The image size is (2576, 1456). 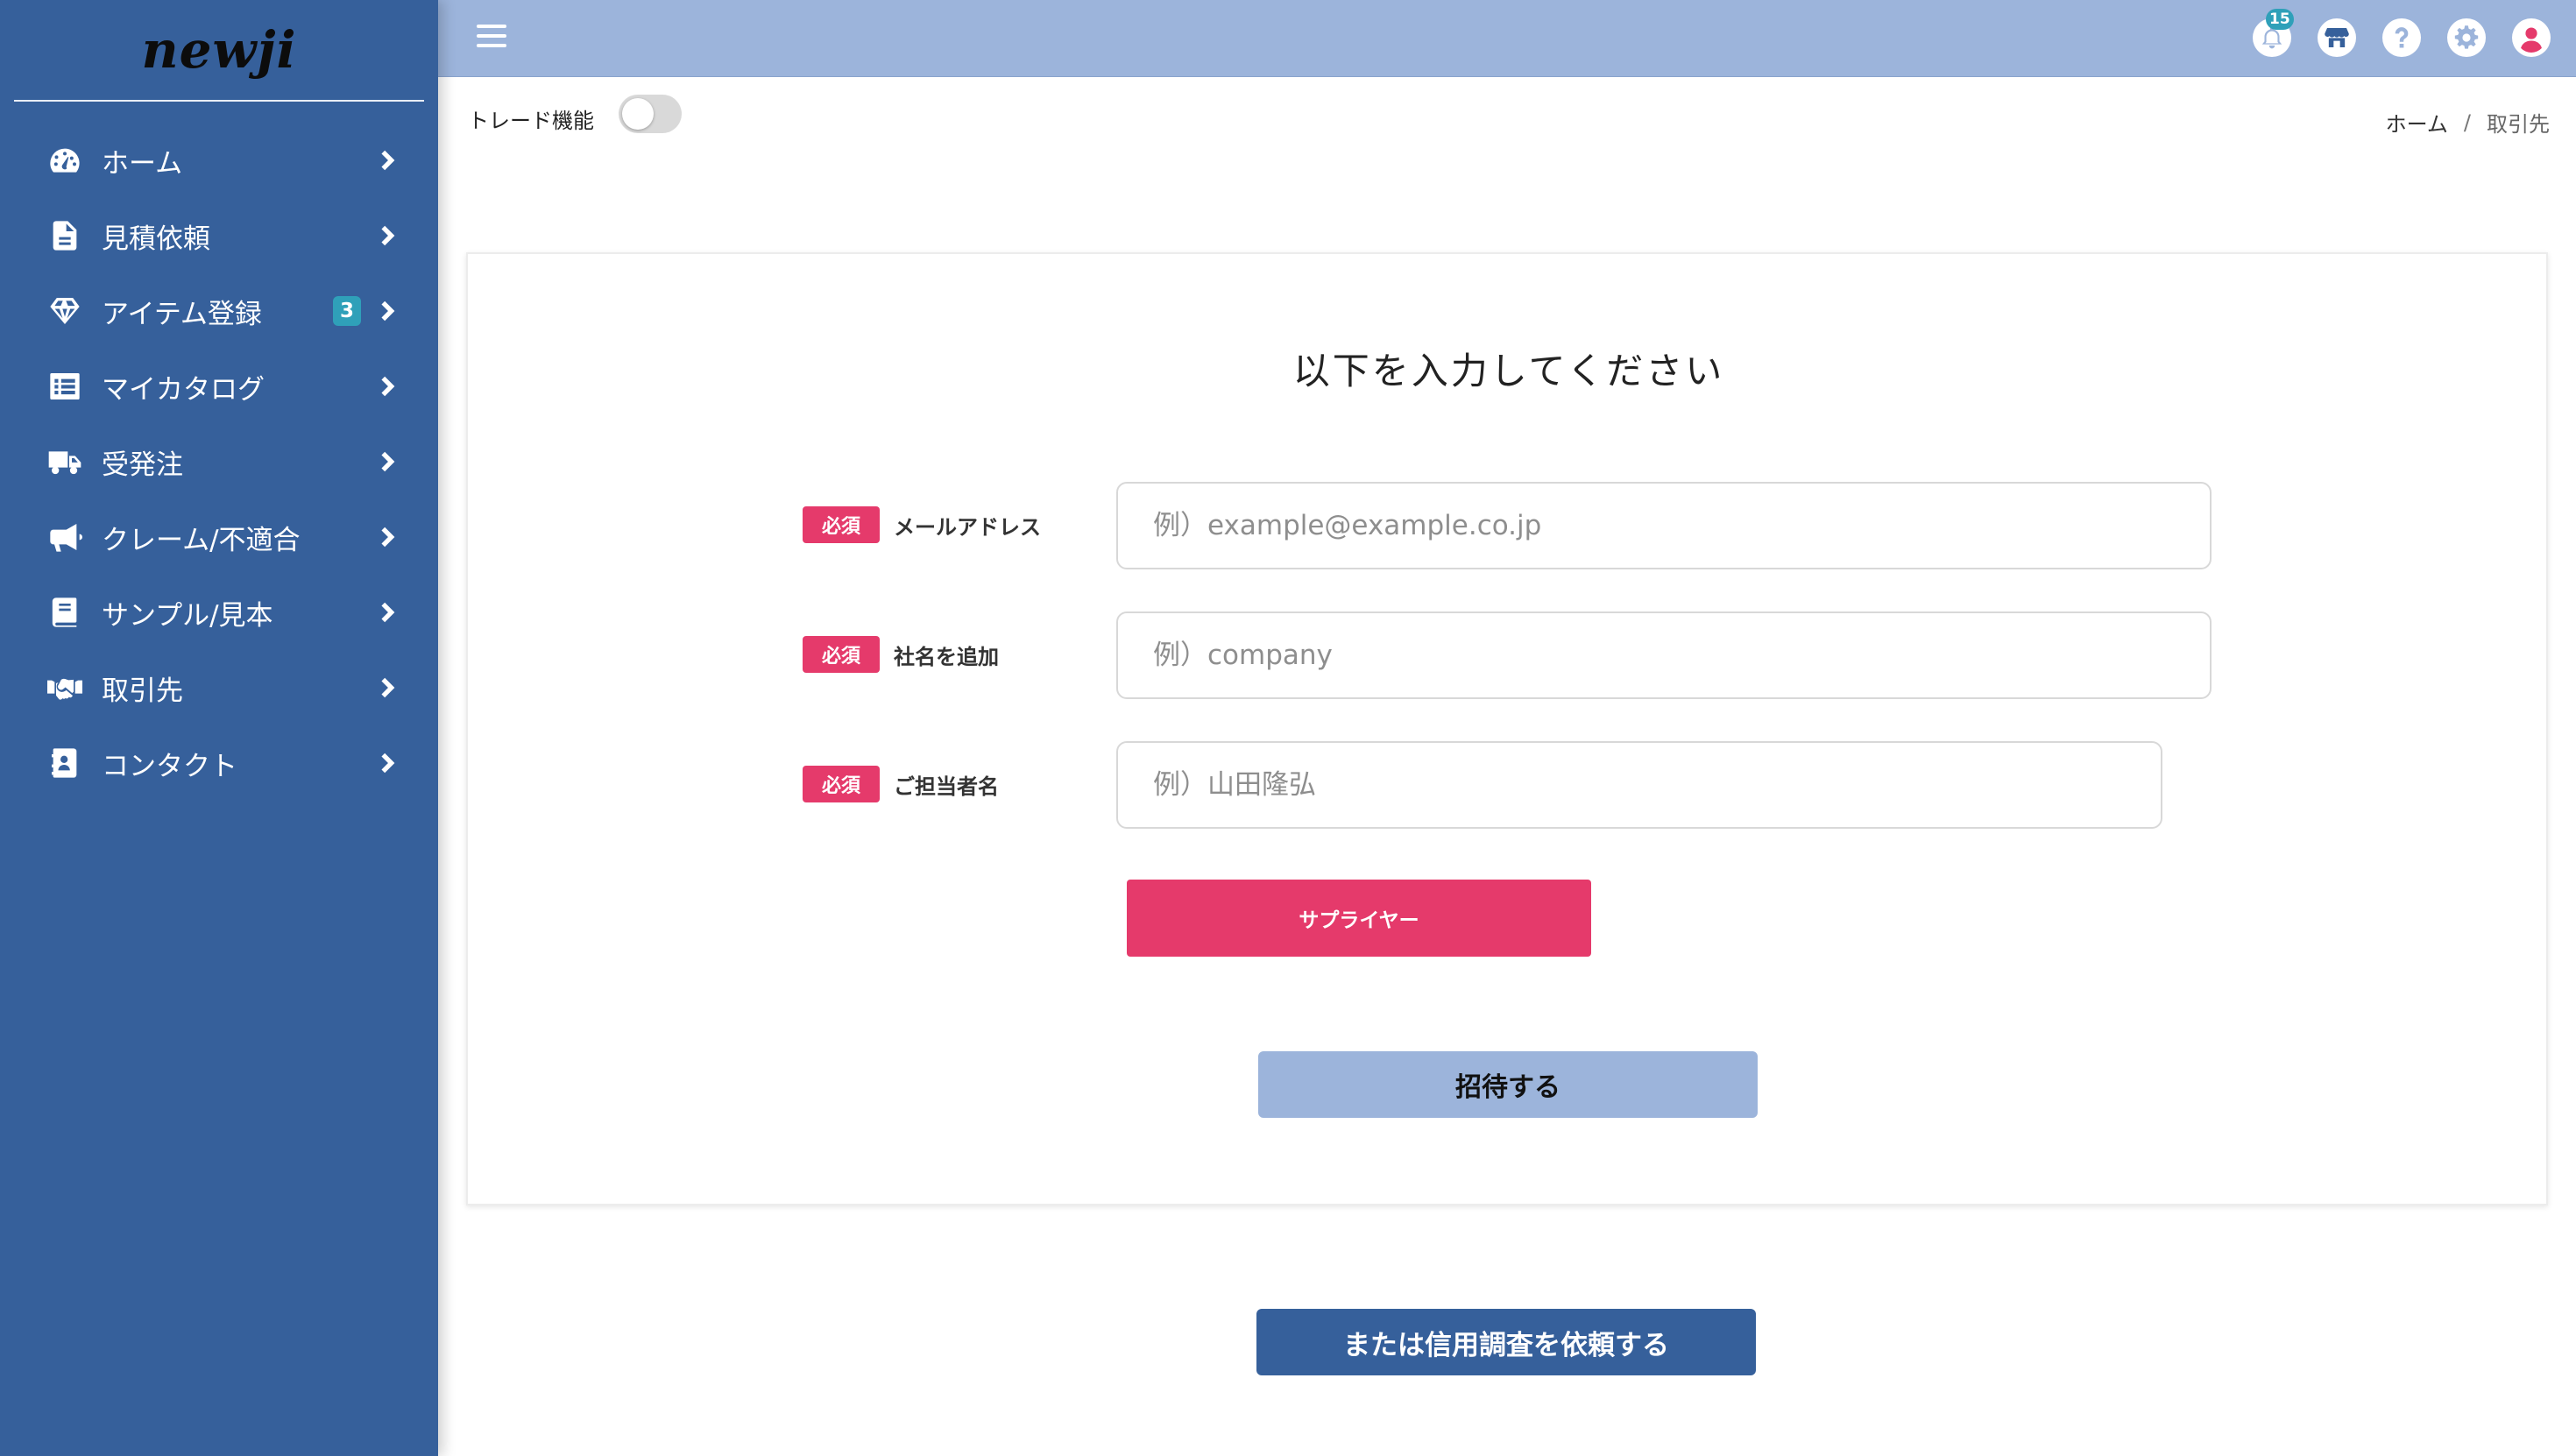 What do you see at coordinates (219, 51) in the screenshot?
I see `brand-logo: newji` at bounding box center [219, 51].